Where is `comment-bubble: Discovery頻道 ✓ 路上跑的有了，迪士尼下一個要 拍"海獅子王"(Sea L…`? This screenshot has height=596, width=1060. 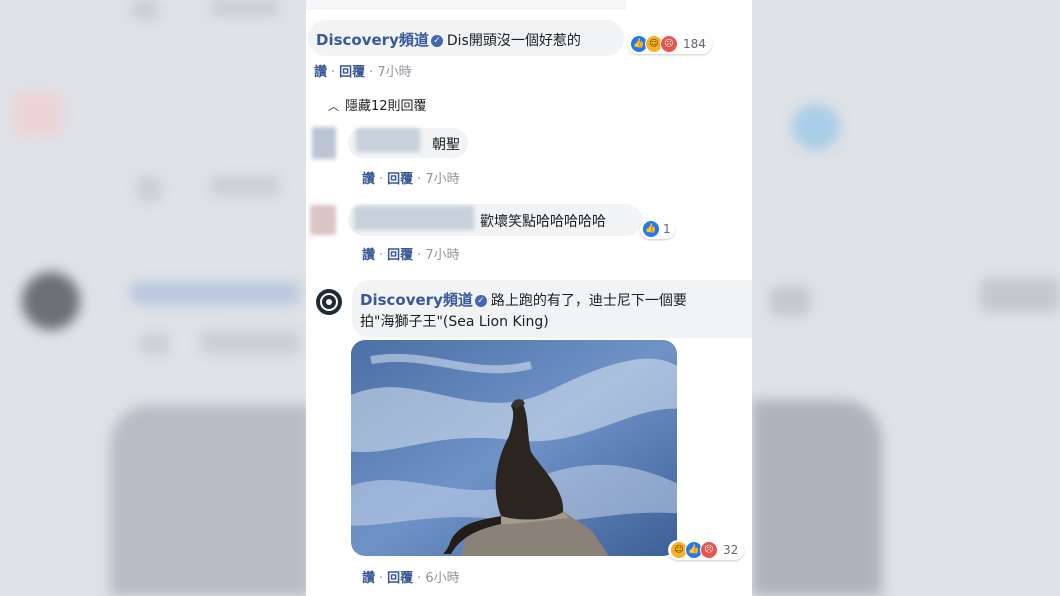 comment-bubble: Discovery頻道 ✓ 路上跑的有了，迪士尼下一個要 拍"海獅子王"(Sea L… is located at coordinates (552, 309).